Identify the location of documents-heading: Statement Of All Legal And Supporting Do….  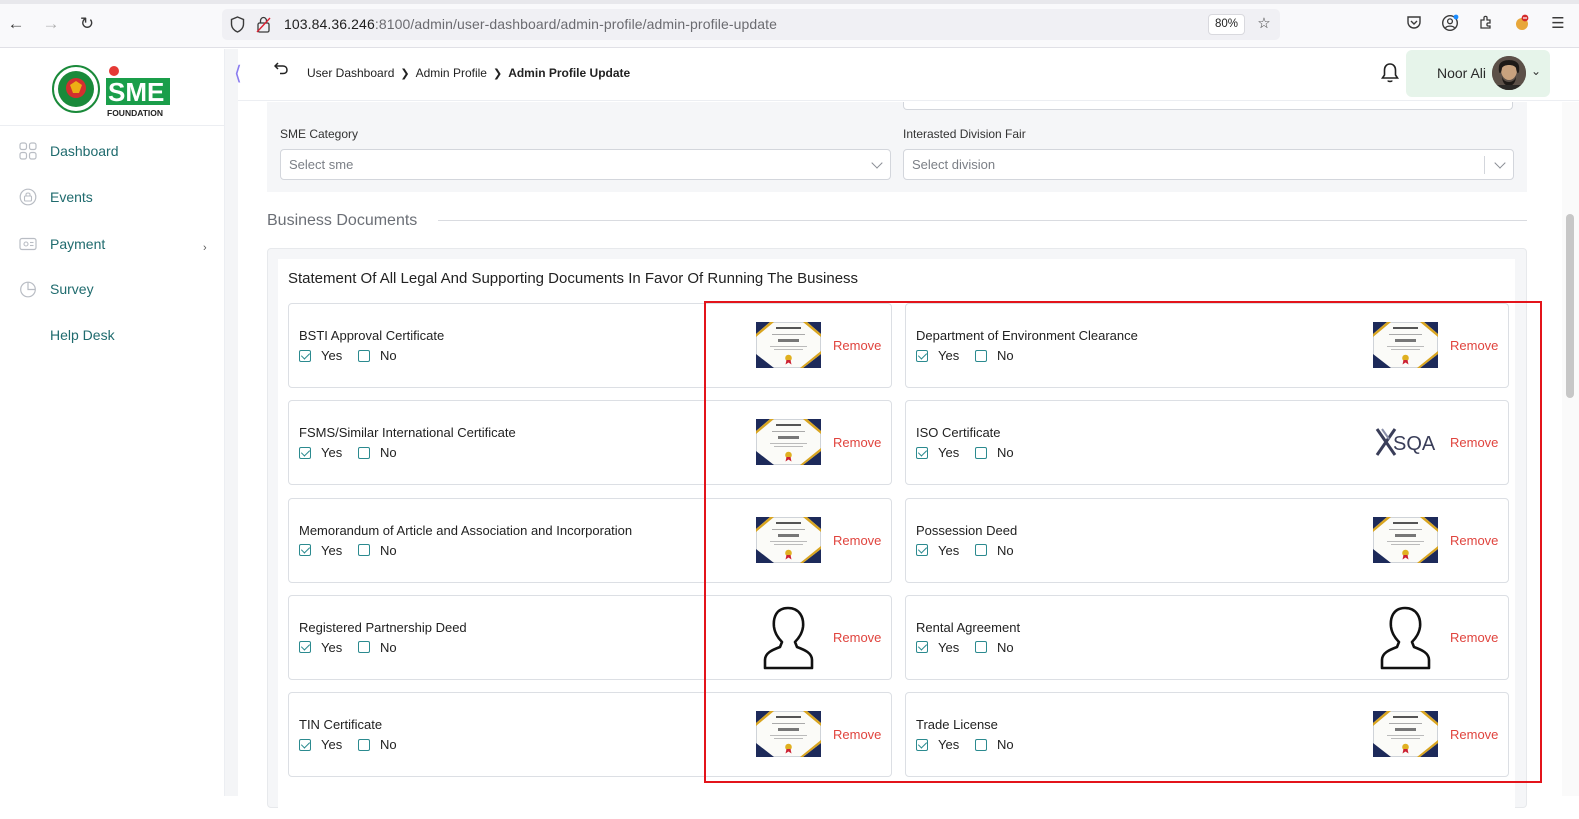
(573, 278).